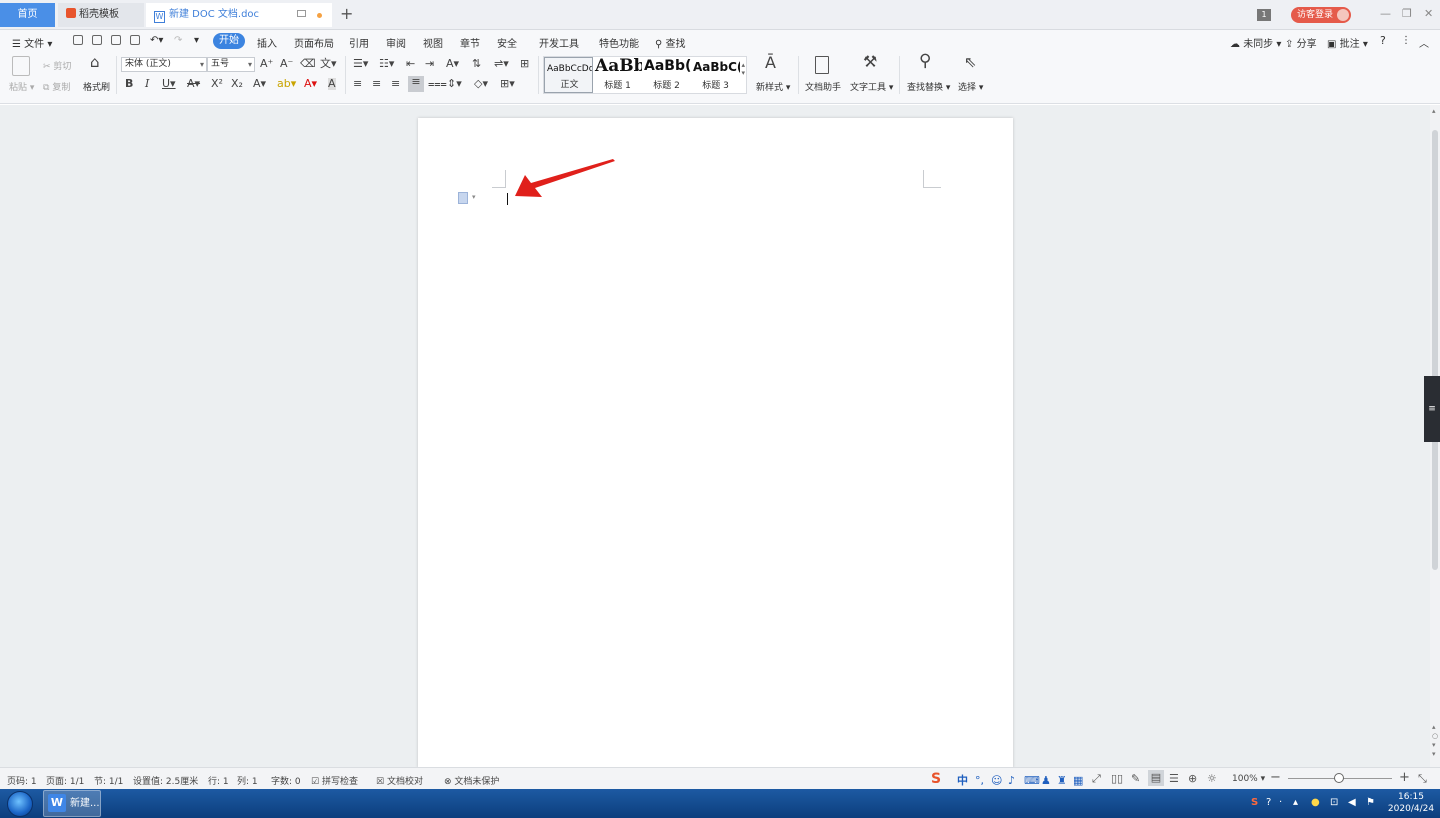 The height and width of the screenshot is (818, 1440). I want to click on window-count-badge: 1, so click(1264, 15).